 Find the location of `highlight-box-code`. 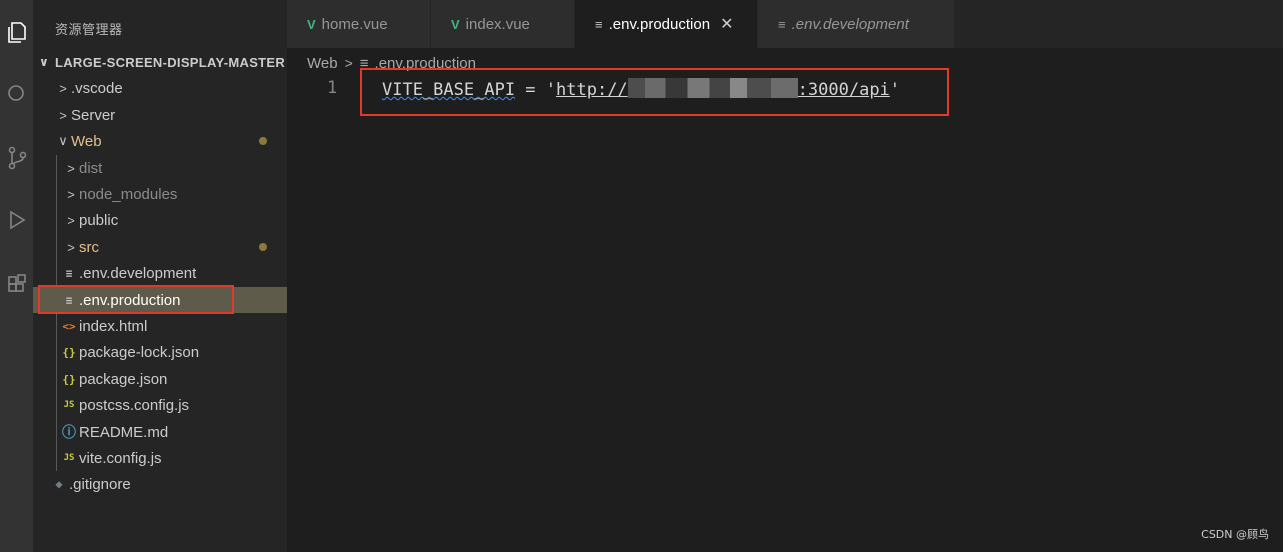

highlight-box-code is located at coordinates (654, 92).